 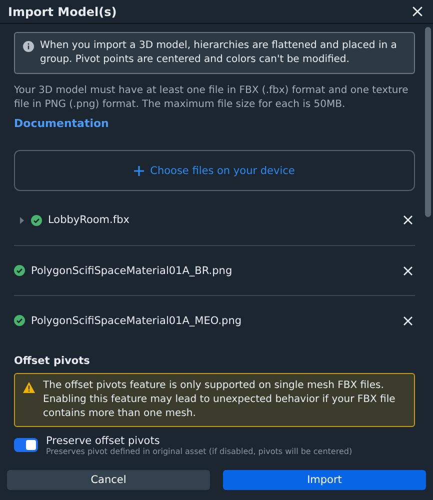 I want to click on warning-icon, so click(x=29, y=387).